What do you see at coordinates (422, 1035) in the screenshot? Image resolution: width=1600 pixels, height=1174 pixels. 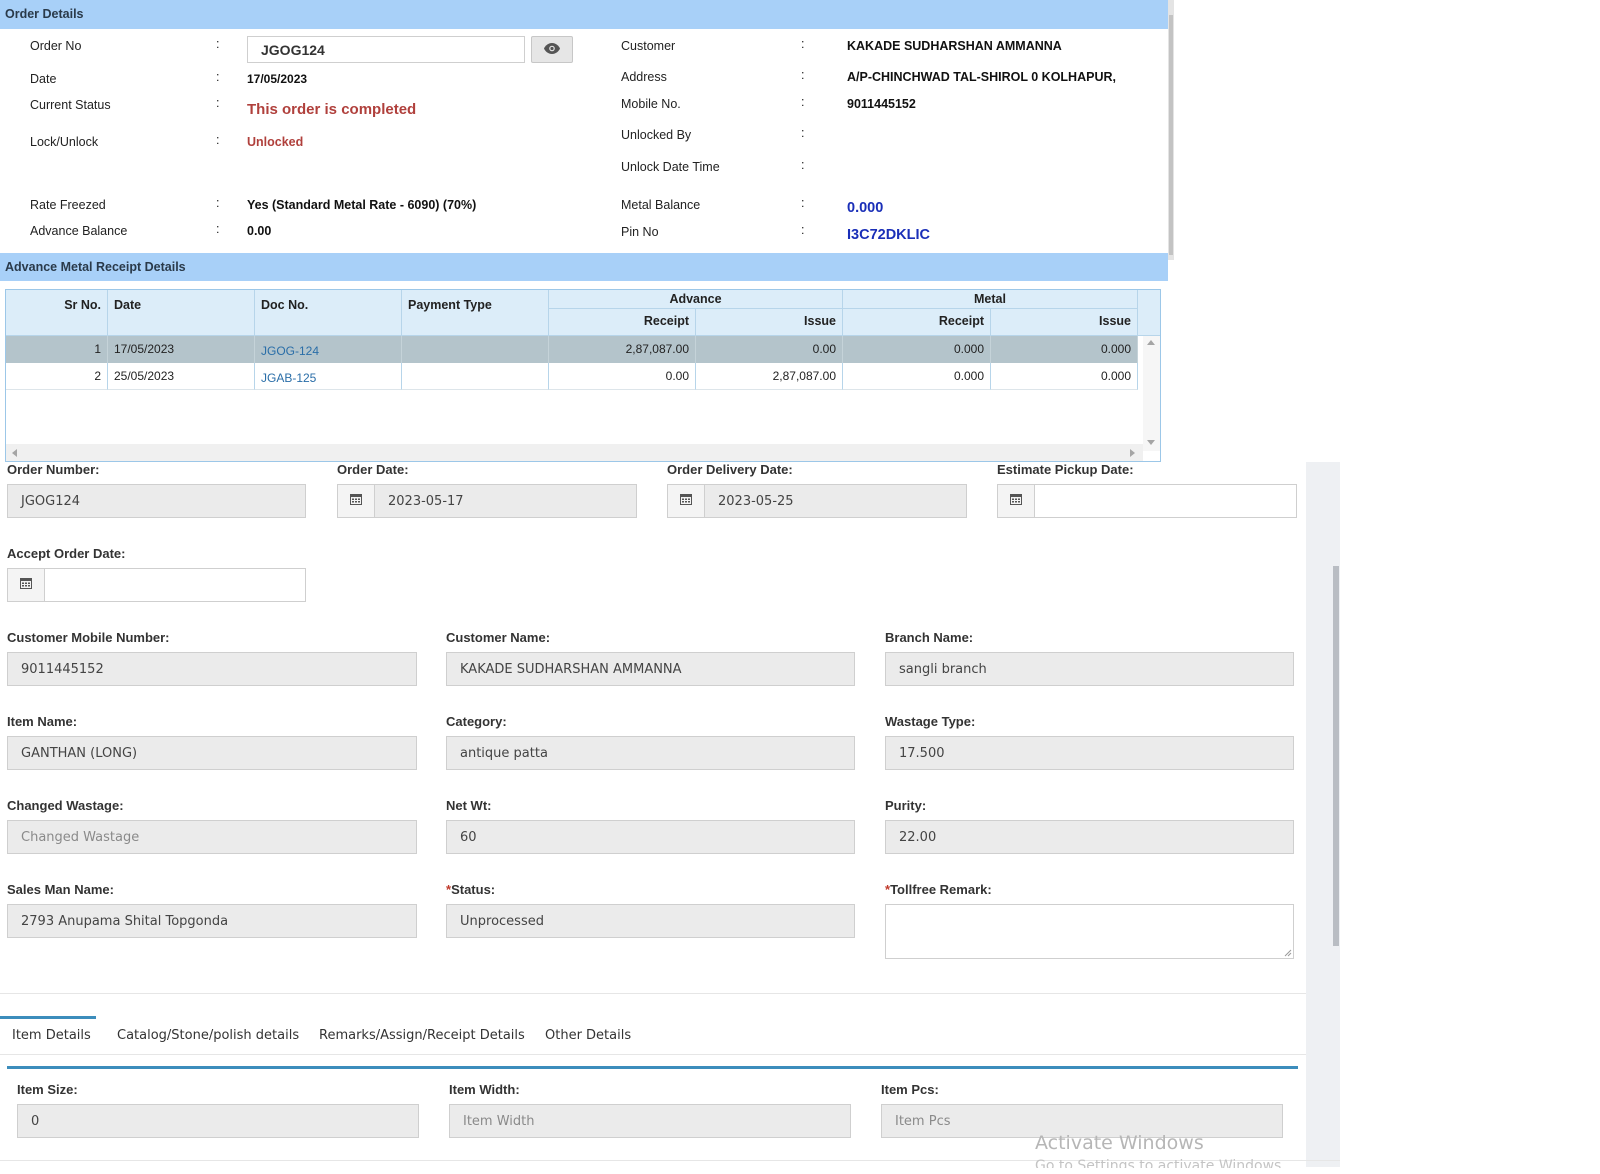 I see `tab-remarks-assign-receipt: Remarks/Assign/Receipt Details` at bounding box center [422, 1035].